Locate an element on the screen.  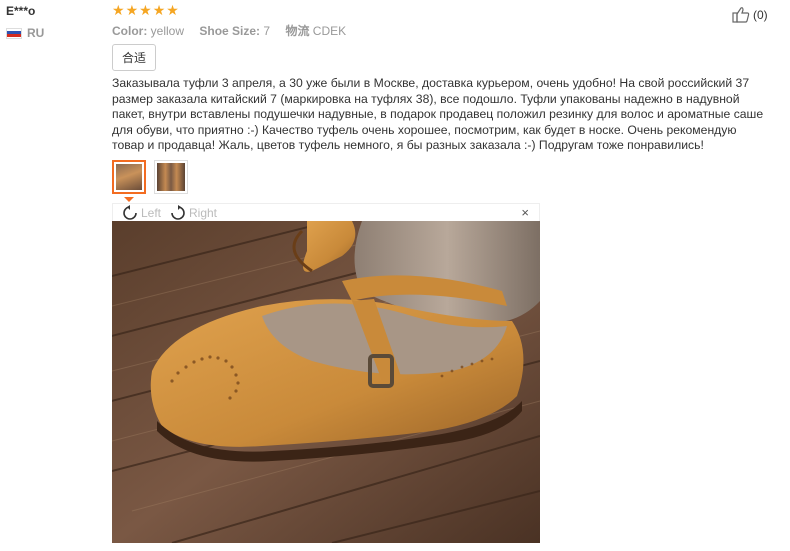
close-viewer-button: × is located at coordinates (525, 212).